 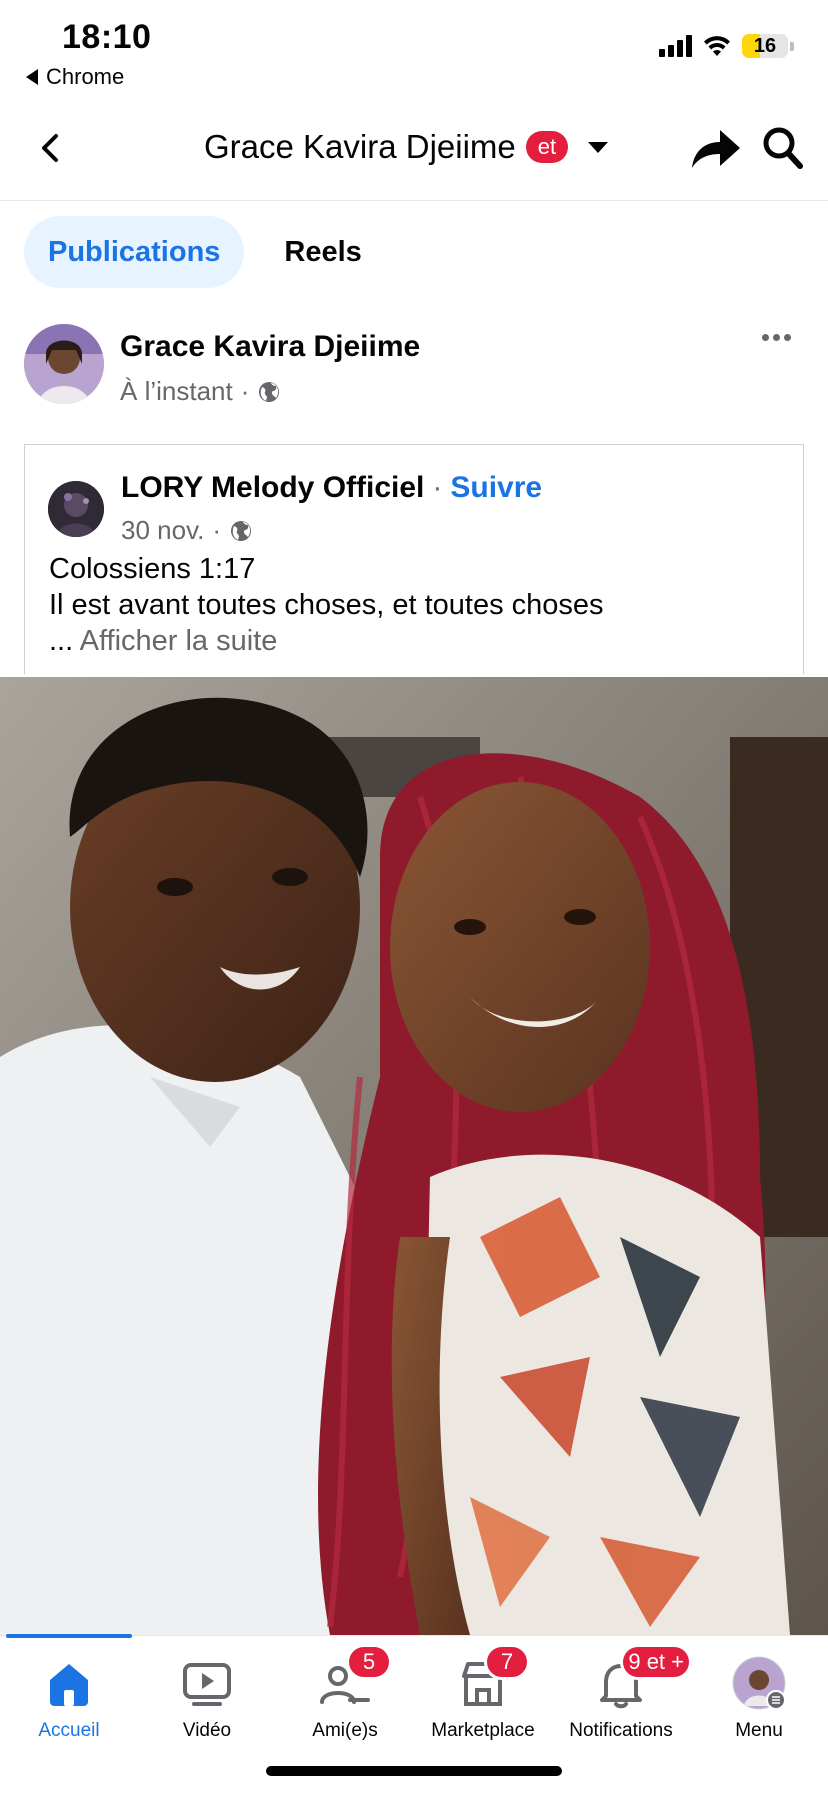 I want to click on home-indicator, so click(x=414, y=1771).